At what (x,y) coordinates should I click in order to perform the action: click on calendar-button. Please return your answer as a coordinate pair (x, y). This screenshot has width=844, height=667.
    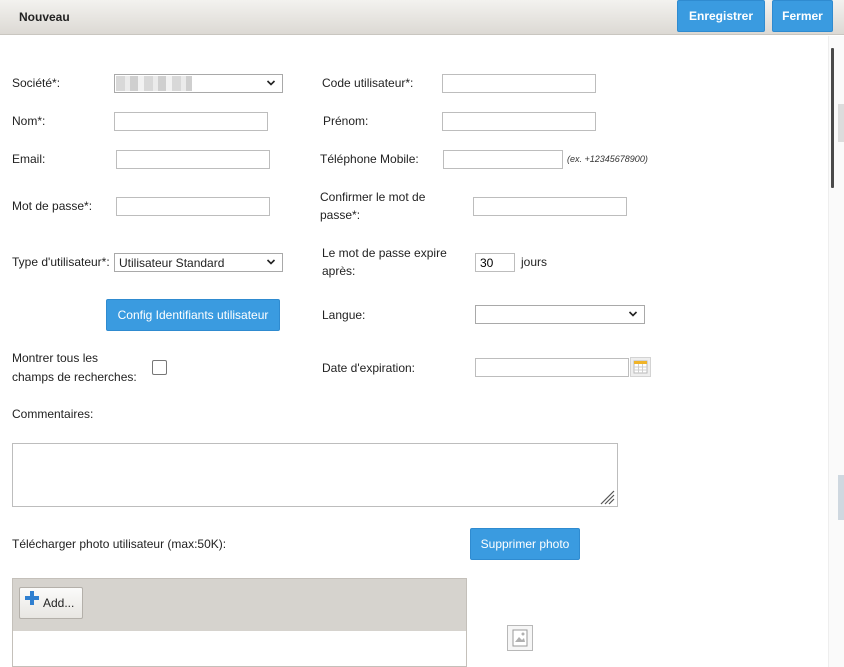
    Looking at the image, I should click on (640, 367).